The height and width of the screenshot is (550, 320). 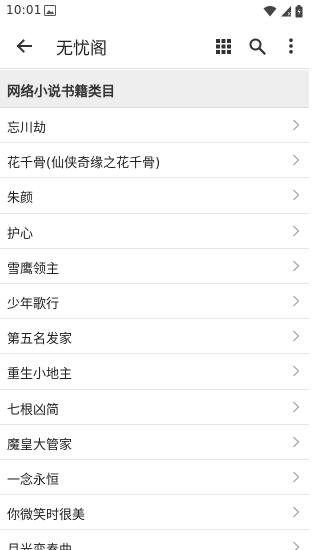 I want to click on list-item: 护心, so click(x=154, y=231).